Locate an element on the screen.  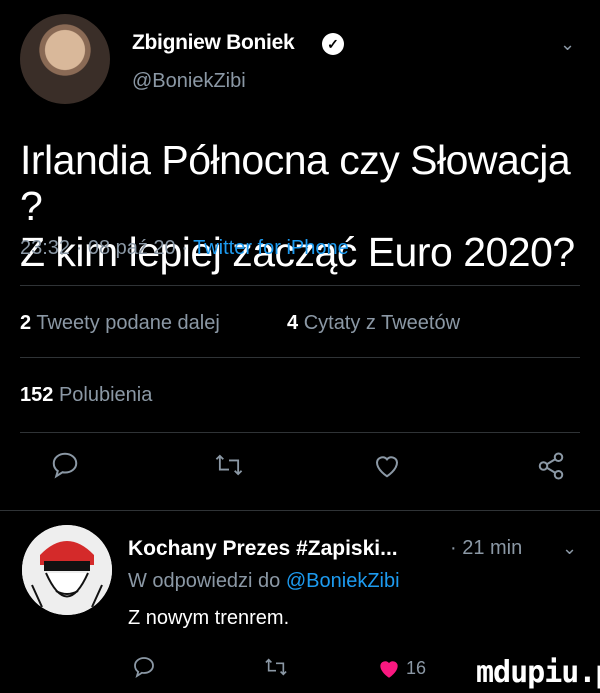
retweets-label: Tweety podane dalej is located at coordinates (128, 323).